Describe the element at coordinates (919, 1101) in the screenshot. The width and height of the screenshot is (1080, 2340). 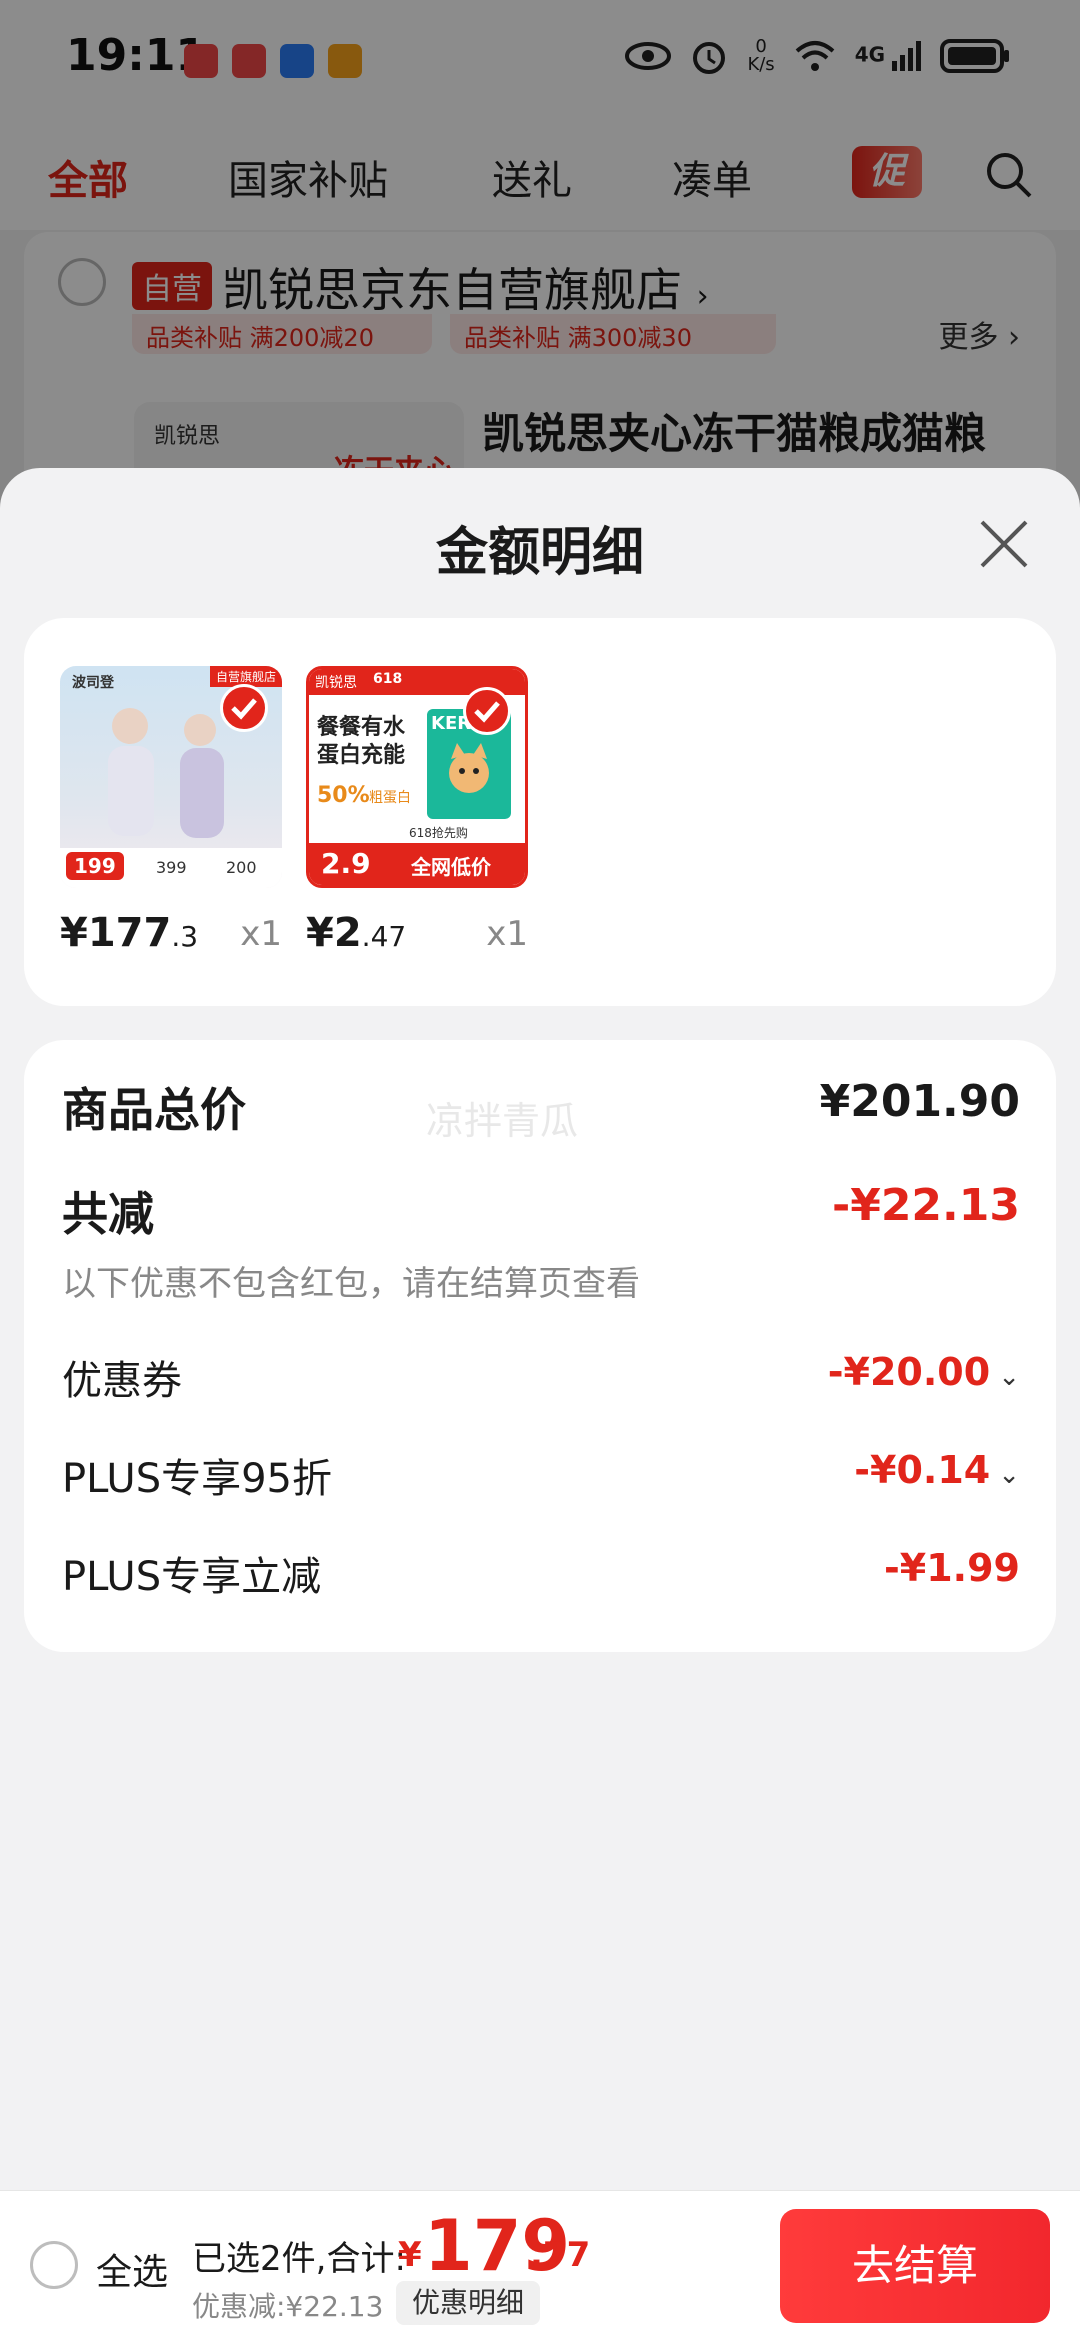
I see `total-price-value: ¥201.90` at that location.